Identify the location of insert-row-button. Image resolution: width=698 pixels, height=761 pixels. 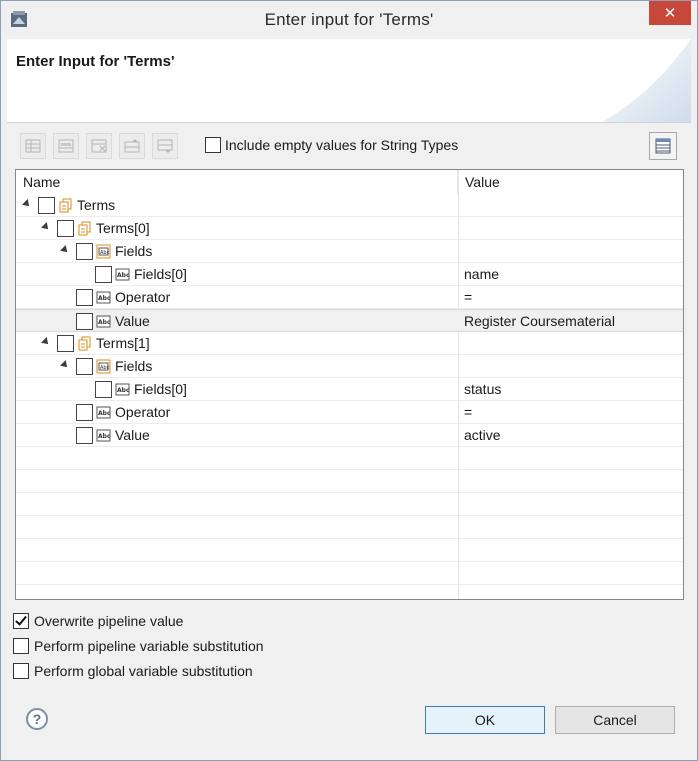
(66, 146).